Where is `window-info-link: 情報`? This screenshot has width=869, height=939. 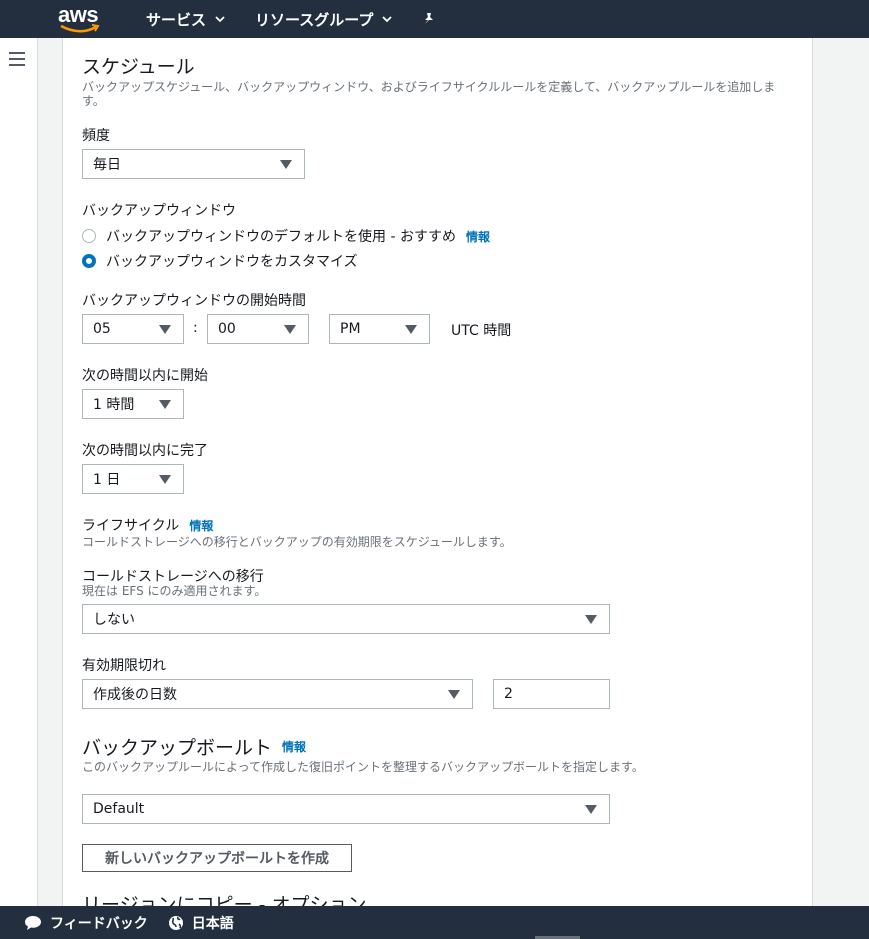
window-info-link: 情報 is located at coordinates (478, 236).